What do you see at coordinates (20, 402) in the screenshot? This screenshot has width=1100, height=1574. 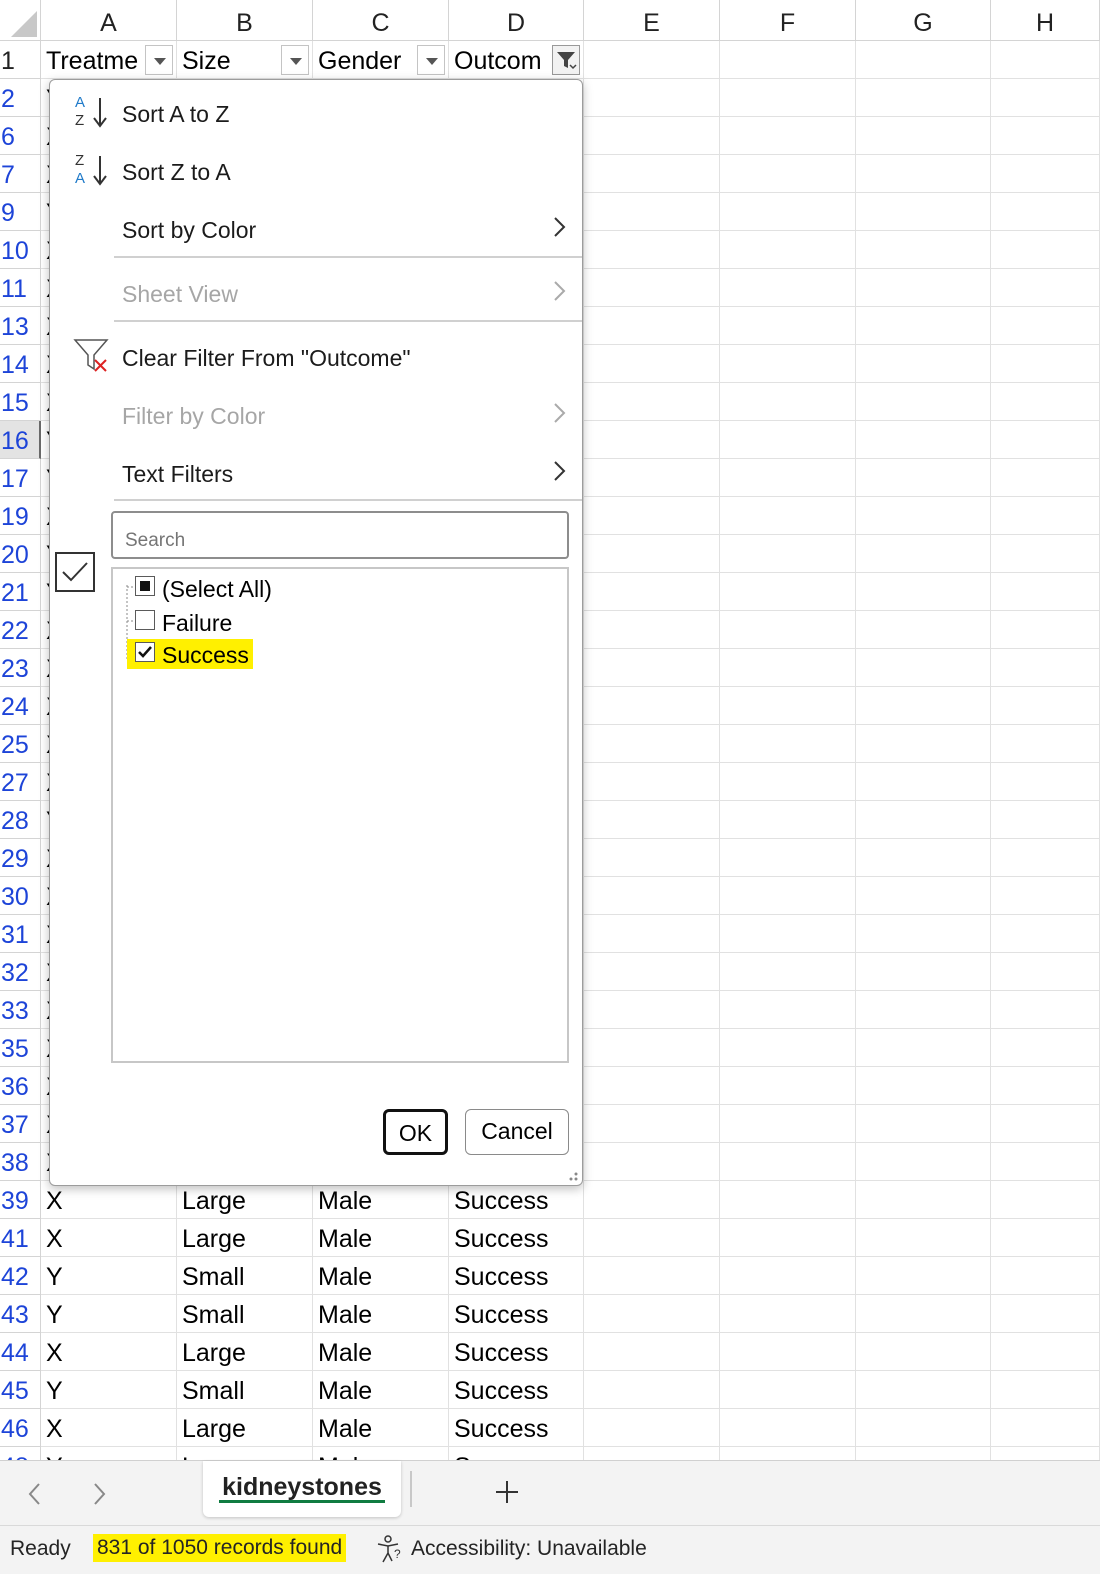 I see `row-header: 15` at bounding box center [20, 402].